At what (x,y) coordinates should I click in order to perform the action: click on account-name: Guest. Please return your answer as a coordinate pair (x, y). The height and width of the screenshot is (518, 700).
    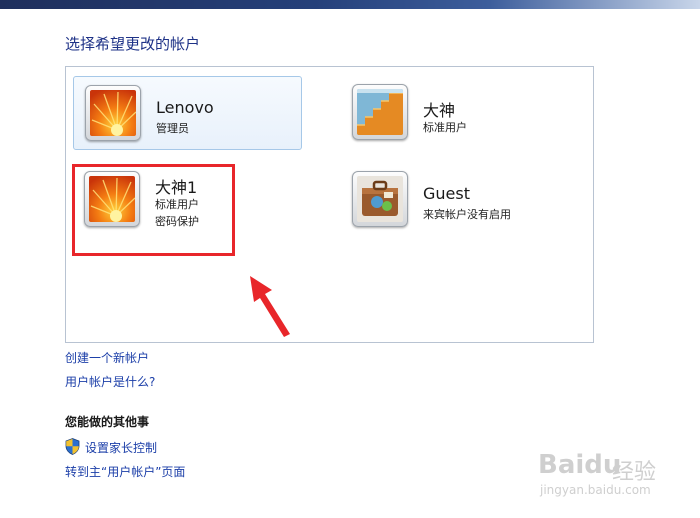
    Looking at the image, I should click on (446, 193).